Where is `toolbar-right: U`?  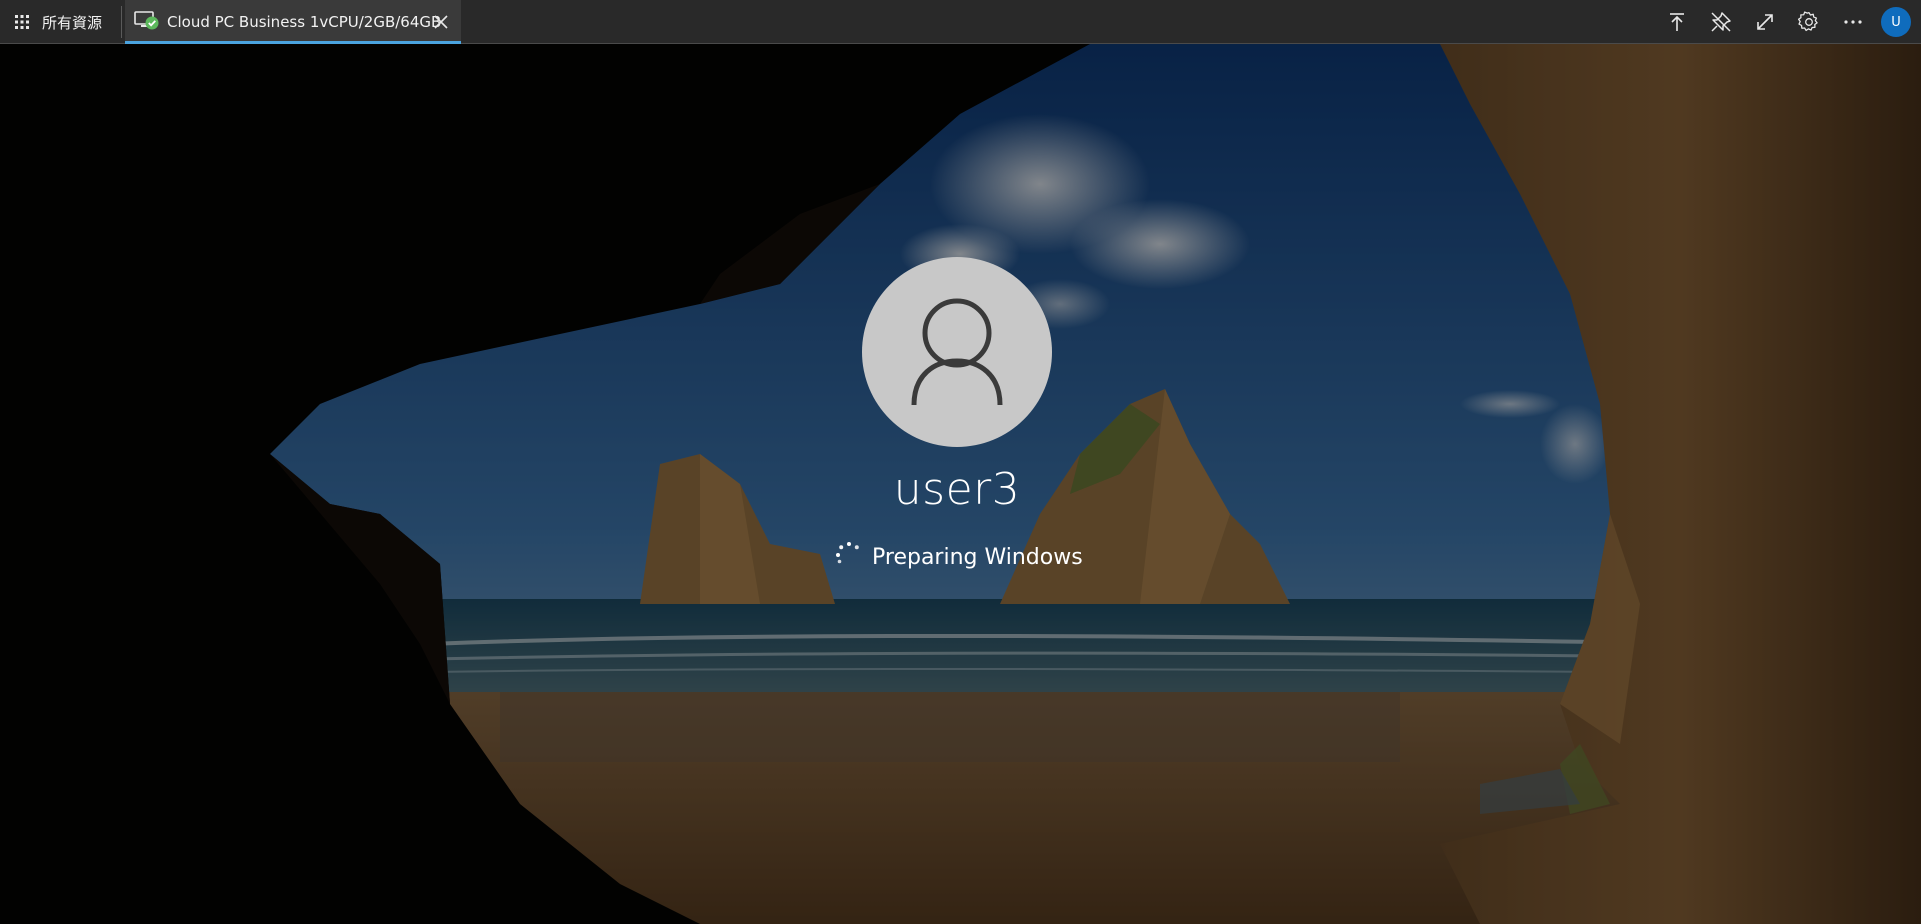 toolbar-right: U is located at coordinates (1788, 22).